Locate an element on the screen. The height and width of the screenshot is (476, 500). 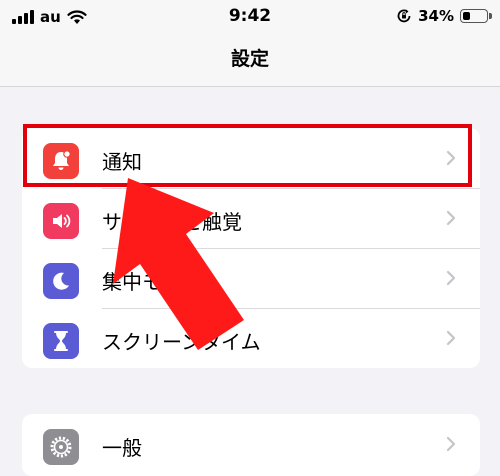
settings-row-general: 一般 is located at coordinates (251, 444).